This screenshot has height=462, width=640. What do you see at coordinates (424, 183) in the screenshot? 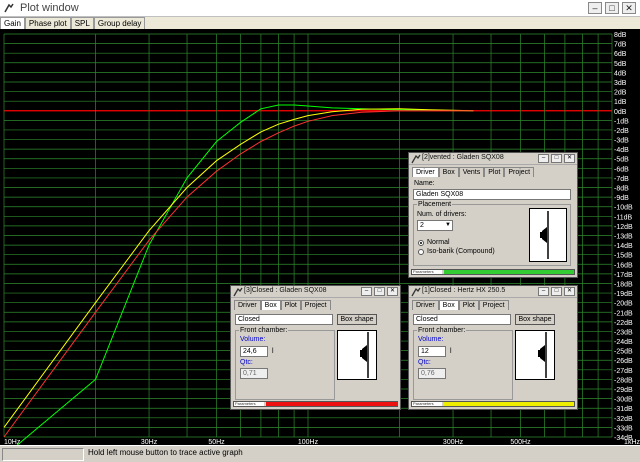
I see `name-label: Name:` at bounding box center [424, 183].